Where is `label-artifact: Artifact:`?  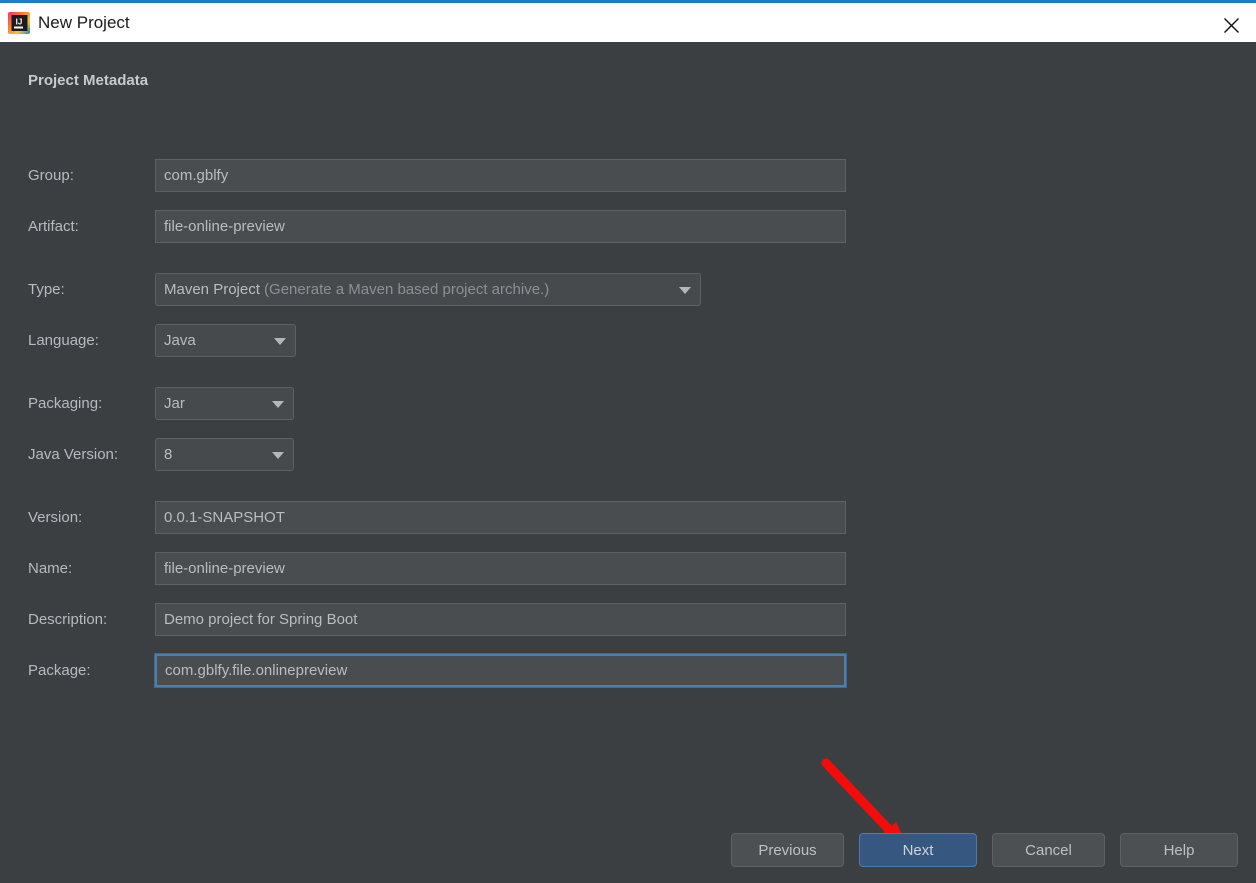 label-artifact: Artifact: is located at coordinates (53, 226).